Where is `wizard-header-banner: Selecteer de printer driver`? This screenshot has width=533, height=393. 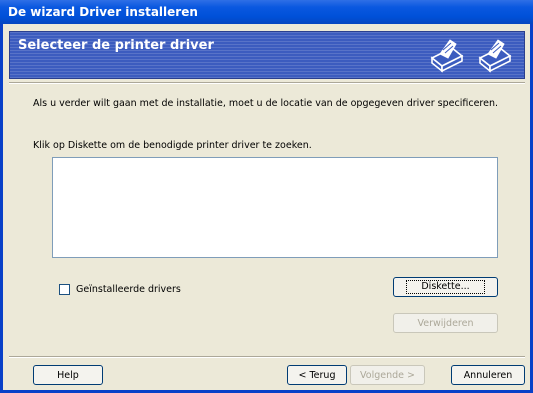 wizard-header-banner: Selecteer de printer driver is located at coordinates (267, 55).